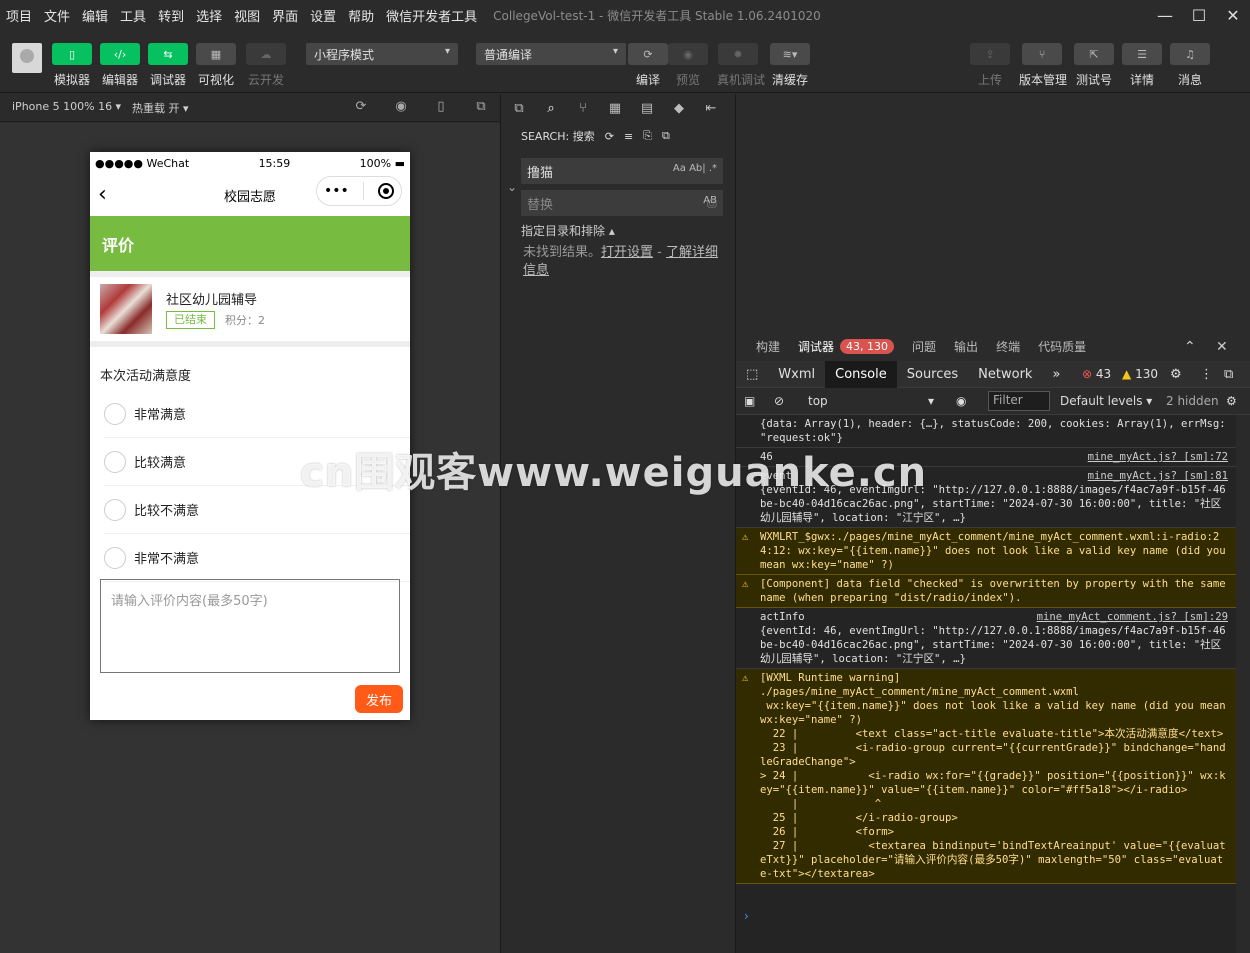 This screenshot has height=953, width=1250. I want to click on device-select: iPhone 5 100% 16 ▾, so click(66, 106).